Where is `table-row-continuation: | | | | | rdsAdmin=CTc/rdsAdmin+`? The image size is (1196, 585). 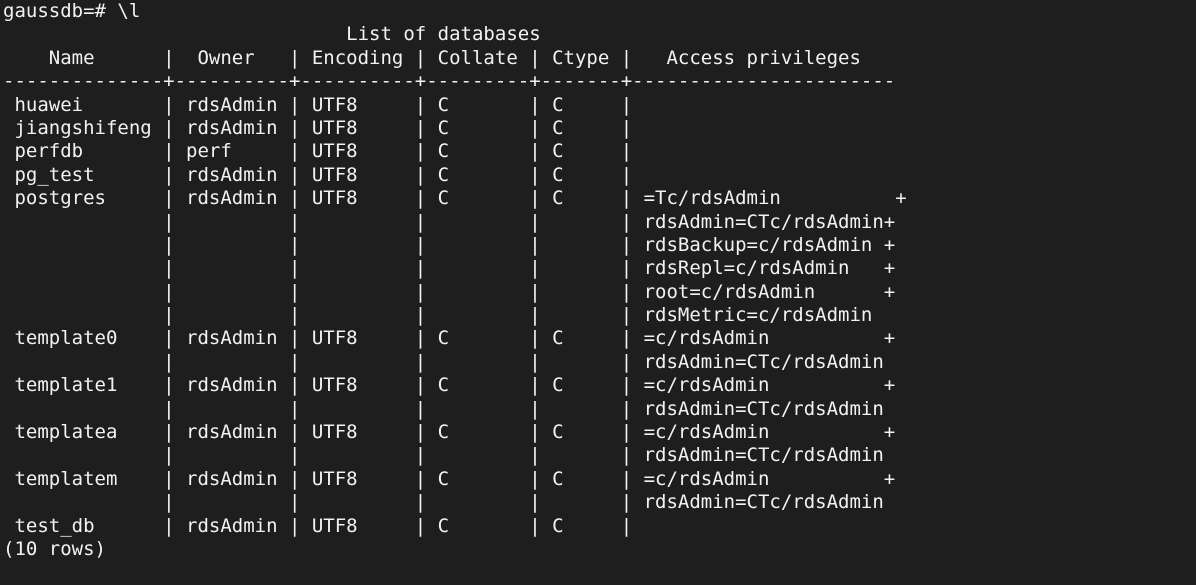
table-row-continuation: | | | | | rdsAdmin=CTc/rdsAdmin+ is located at coordinates (449, 221).